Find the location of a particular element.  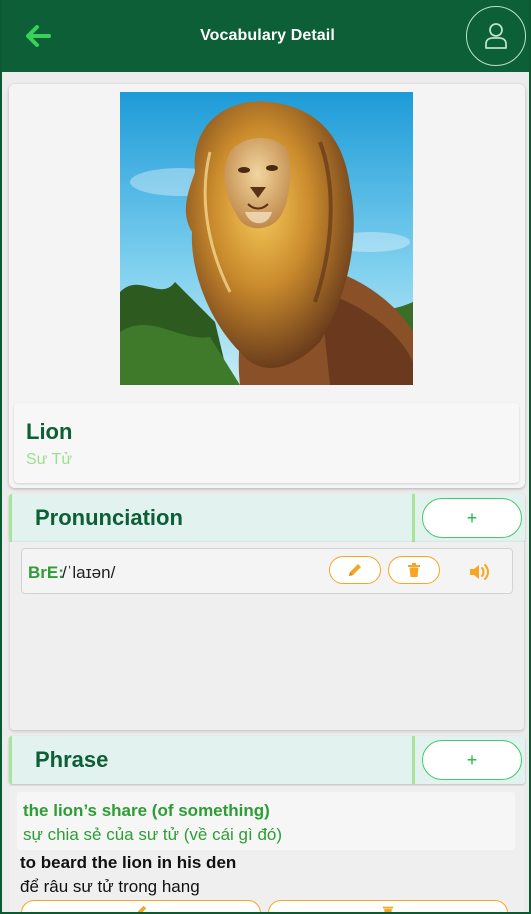

phrase-vietnamese: sự chia sẻ của sư tử (về cái gì đó) is located at coordinates (153, 834).